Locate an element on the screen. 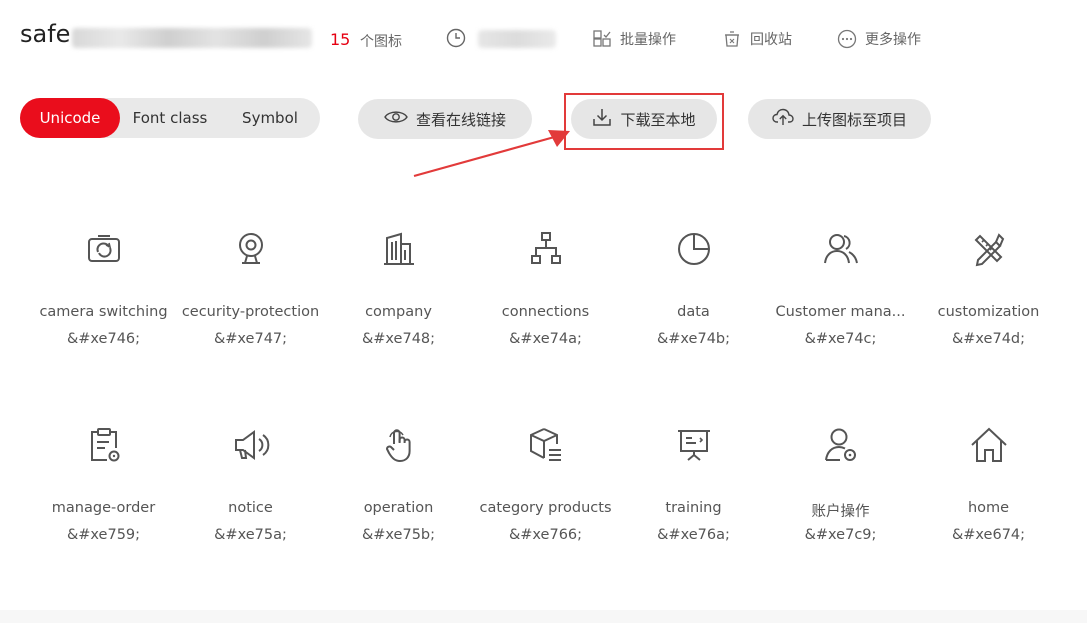  icon-card: cecurity-protection &#xe747; is located at coordinates (250, 295).